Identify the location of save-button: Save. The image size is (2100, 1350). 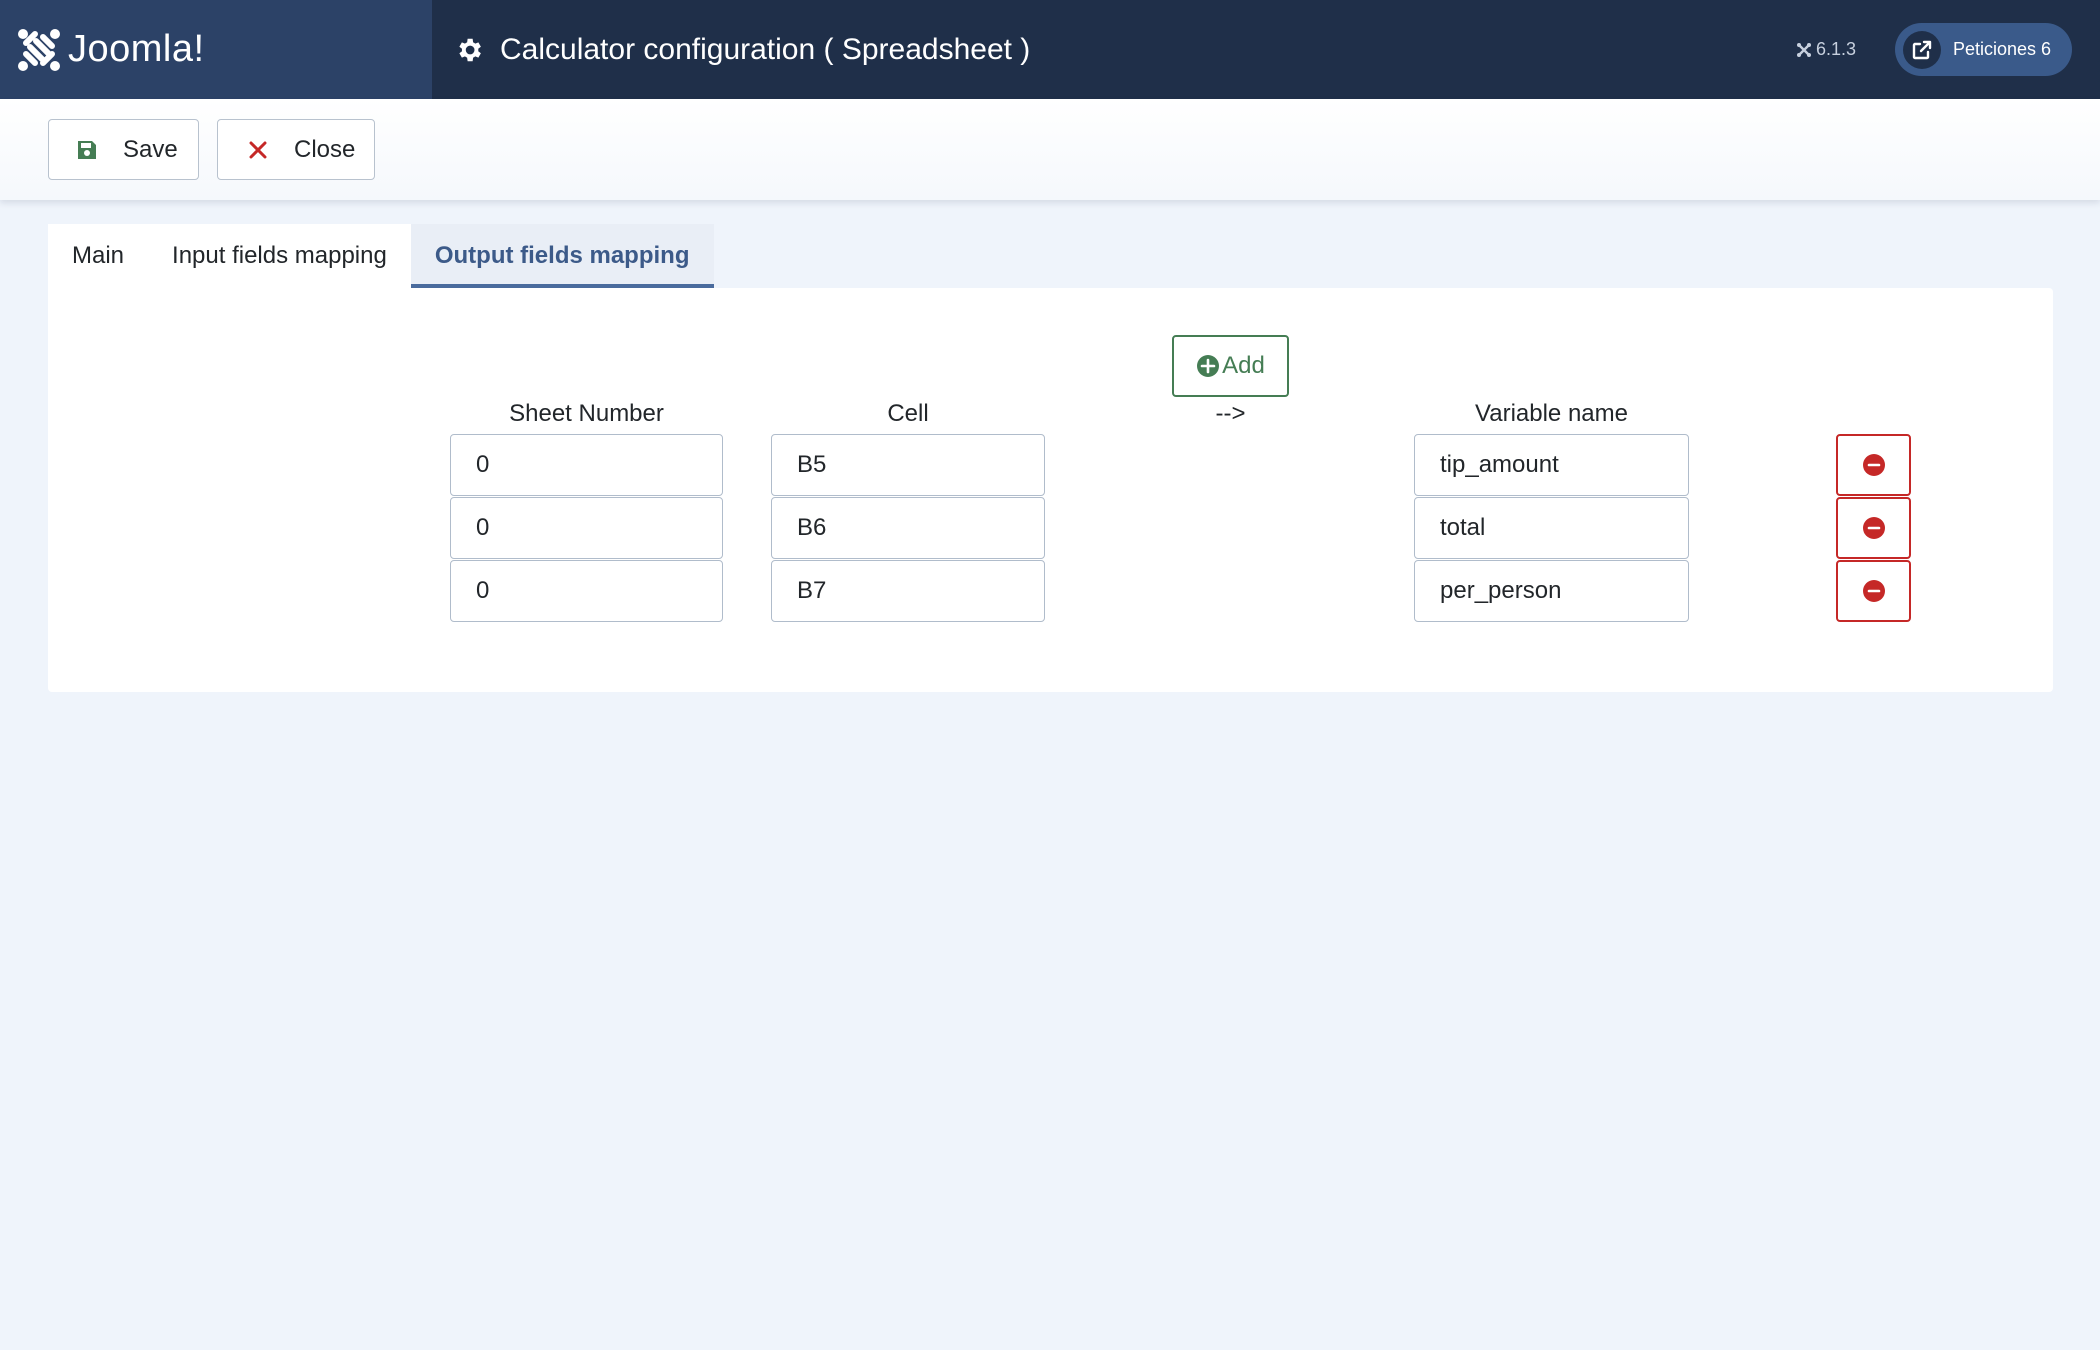
(123, 149).